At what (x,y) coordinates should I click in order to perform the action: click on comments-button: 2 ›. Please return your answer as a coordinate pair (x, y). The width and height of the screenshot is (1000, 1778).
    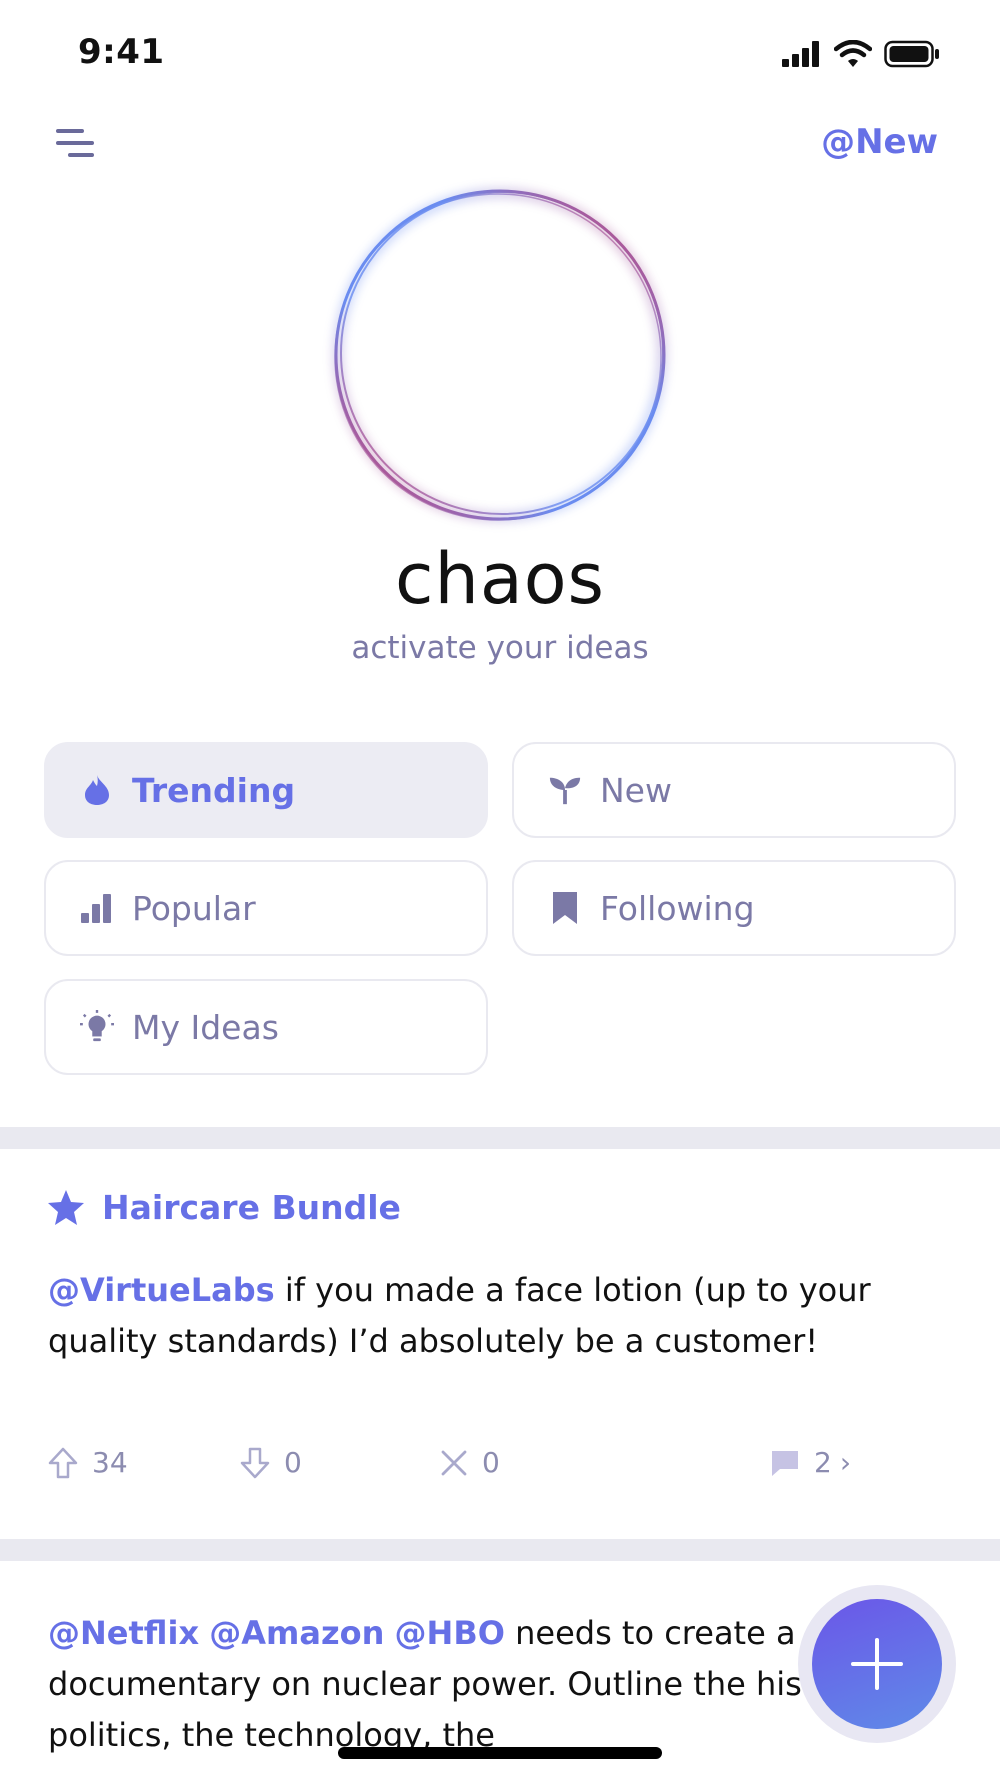
    Looking at the image, I should click on (810, 1462).